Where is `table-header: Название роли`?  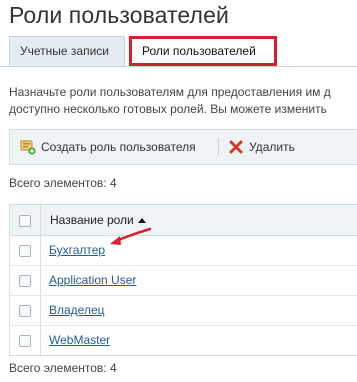 table-header: Название роли is located at coordinates (183, 220).